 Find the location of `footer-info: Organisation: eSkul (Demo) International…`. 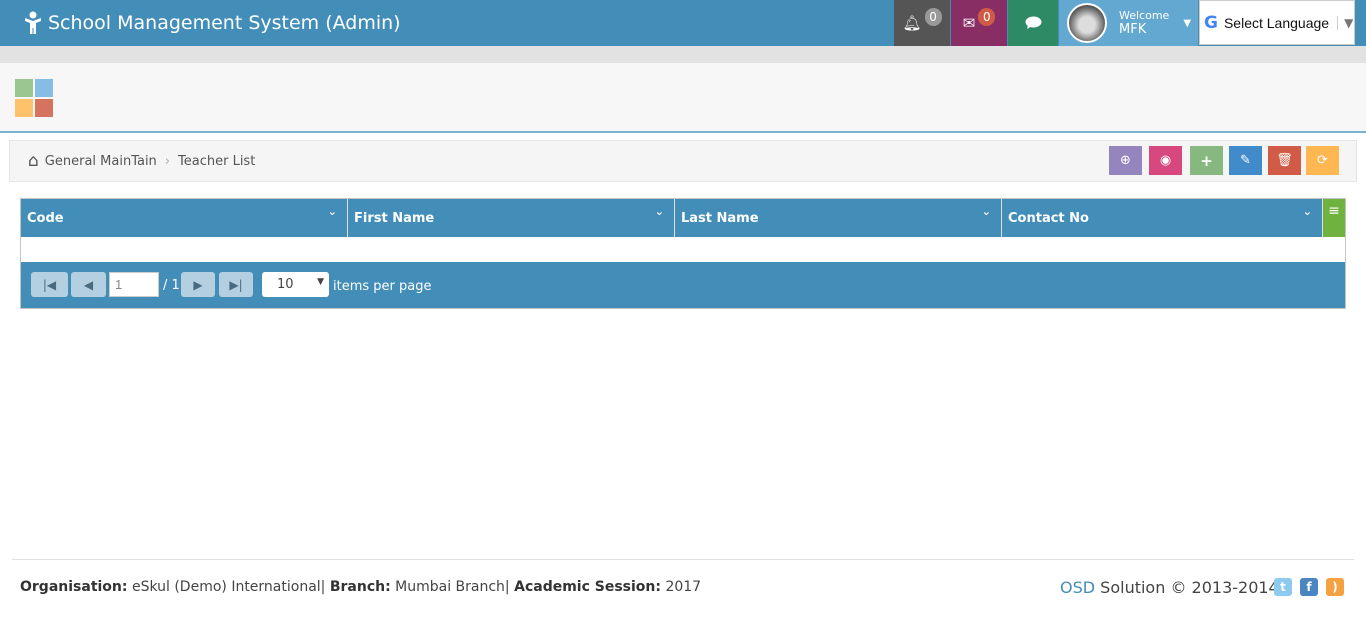

footer-info: Organisation: eSkul (Demo) International… is located at coordinates (360, 587).